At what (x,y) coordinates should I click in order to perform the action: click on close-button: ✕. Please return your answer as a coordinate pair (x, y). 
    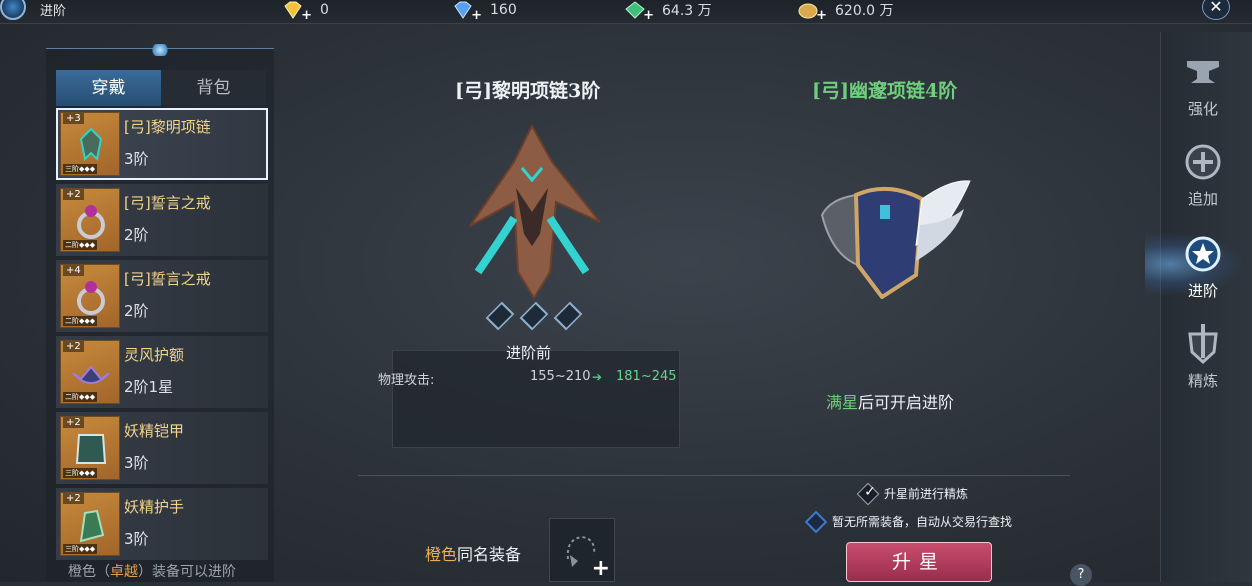
    Looking at the image, I should click on (1216, 10).